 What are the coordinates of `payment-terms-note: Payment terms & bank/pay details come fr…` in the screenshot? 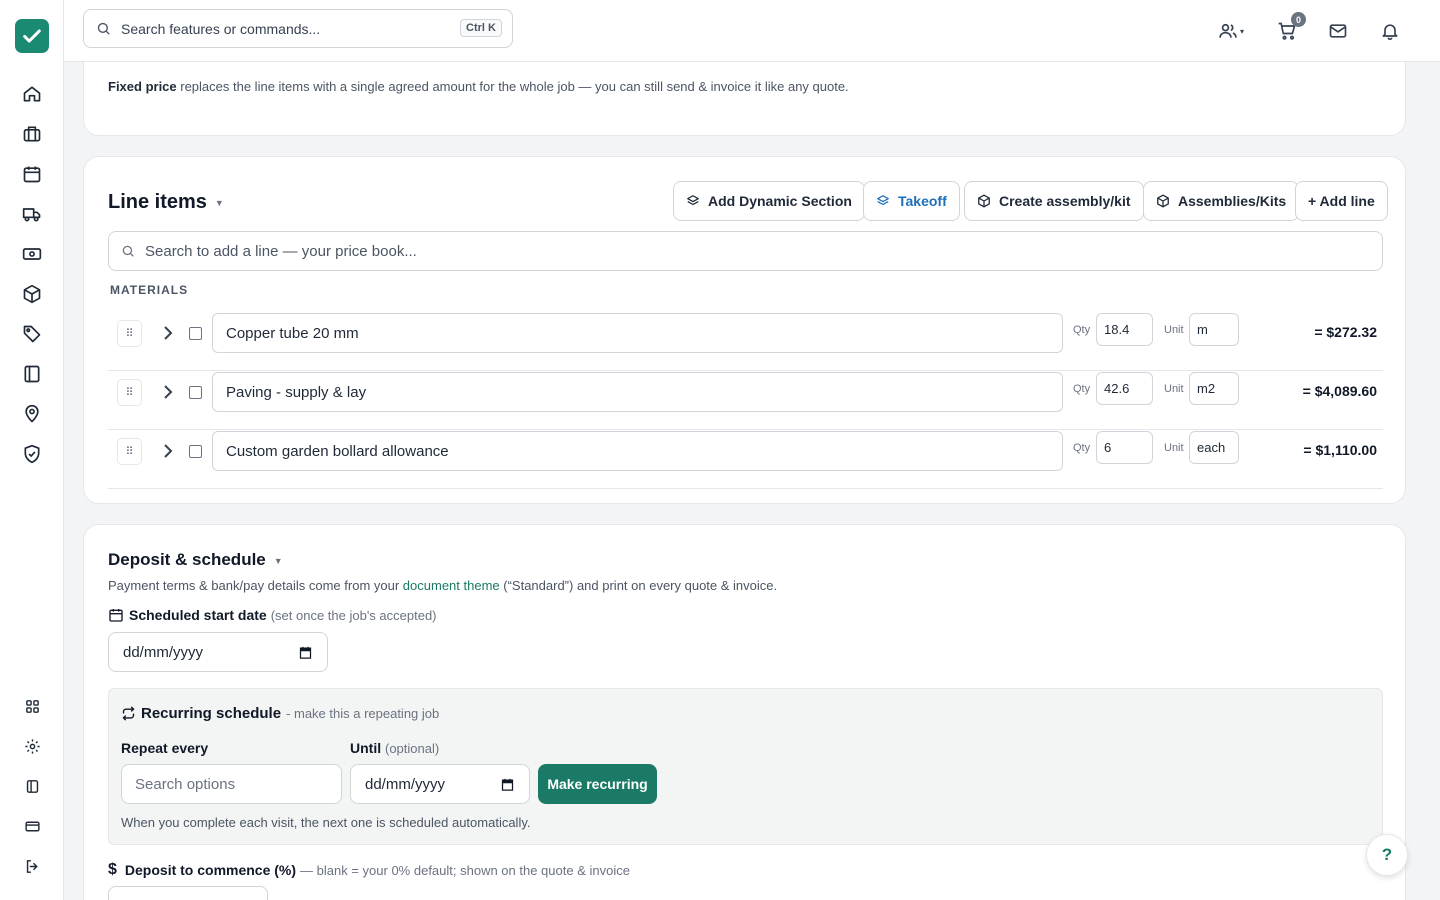 It's located at (442, 585).